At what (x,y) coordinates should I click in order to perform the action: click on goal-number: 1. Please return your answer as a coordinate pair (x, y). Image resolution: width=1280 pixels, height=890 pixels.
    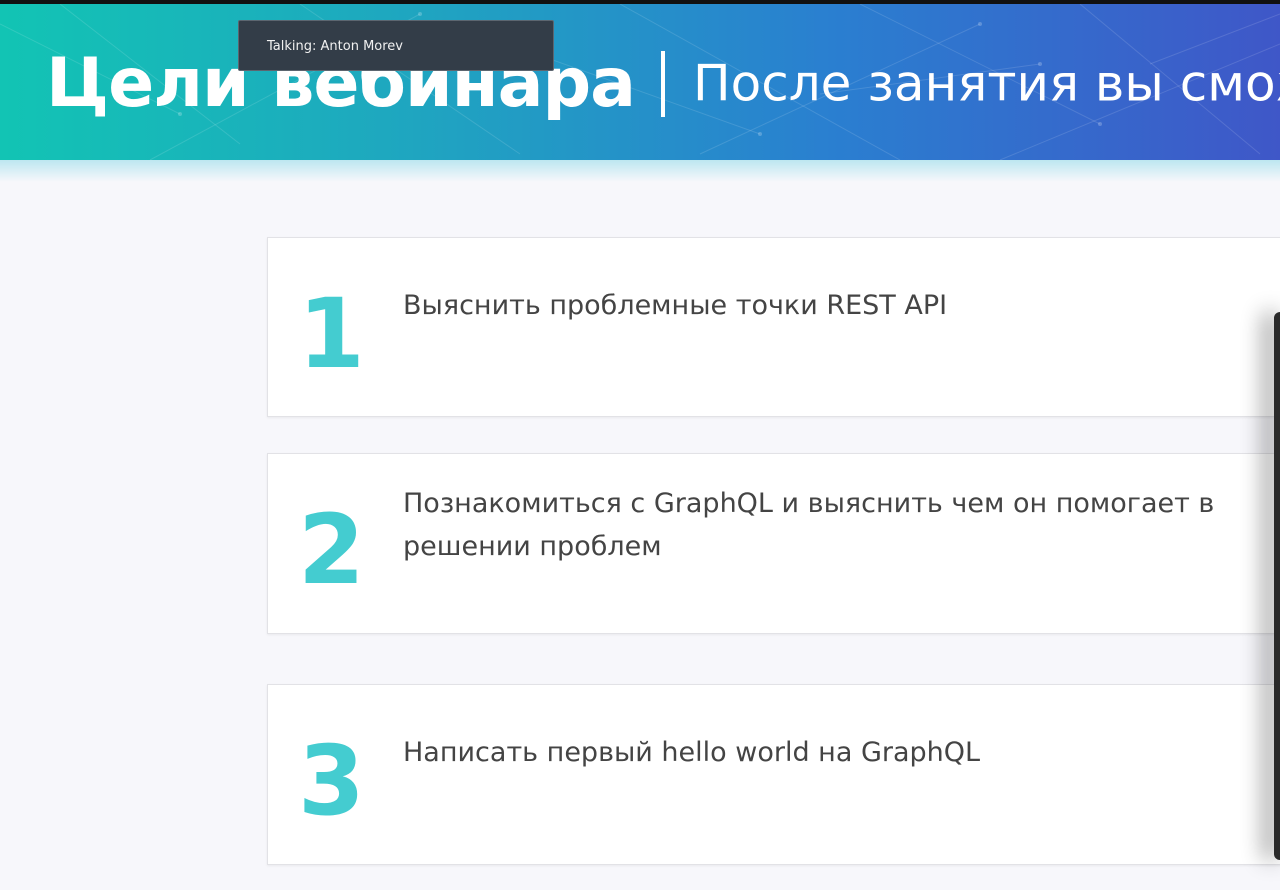
    Looking at the image, I should click on (331, 334).